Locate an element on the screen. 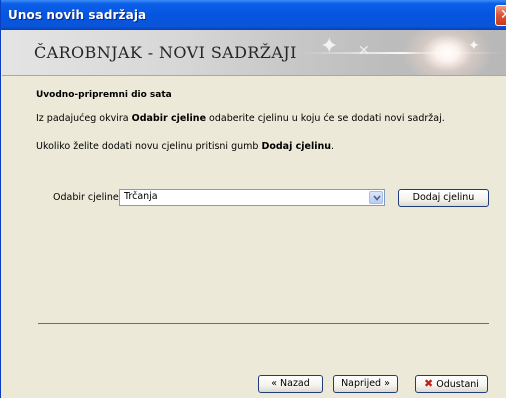 This screenshot has height=398, width=506. cancel-button: ✖ Odustani is located at coordinates (451, 384).